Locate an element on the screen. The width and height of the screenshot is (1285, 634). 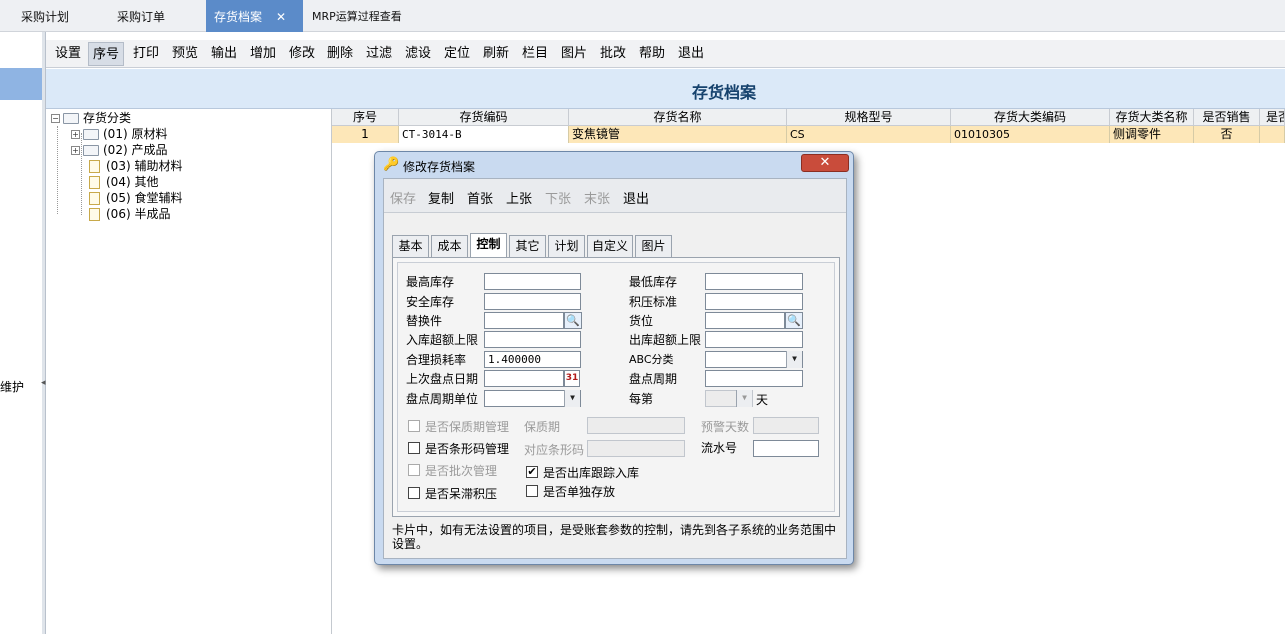
safety-stock-input is located at coordinates (532, 301).